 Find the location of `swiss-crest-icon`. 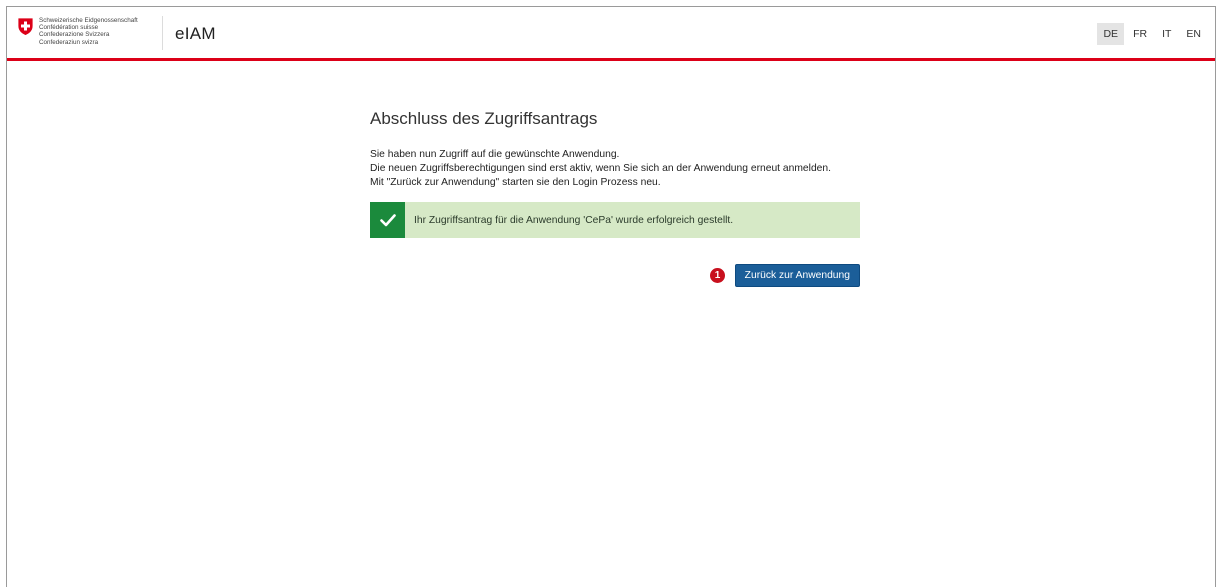

swiss-crest-icon is located at coordinates (25, 26).